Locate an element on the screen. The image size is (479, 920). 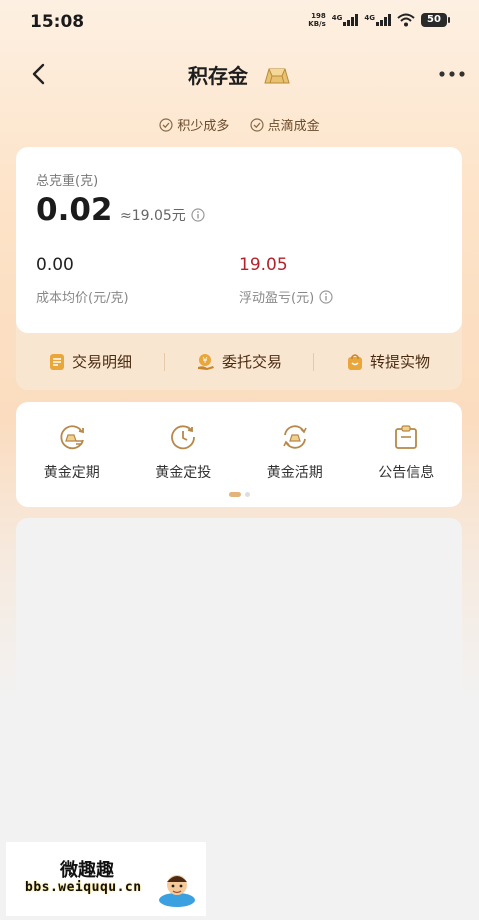
action-label: 转提实物 is located at coordinates (399, 362).